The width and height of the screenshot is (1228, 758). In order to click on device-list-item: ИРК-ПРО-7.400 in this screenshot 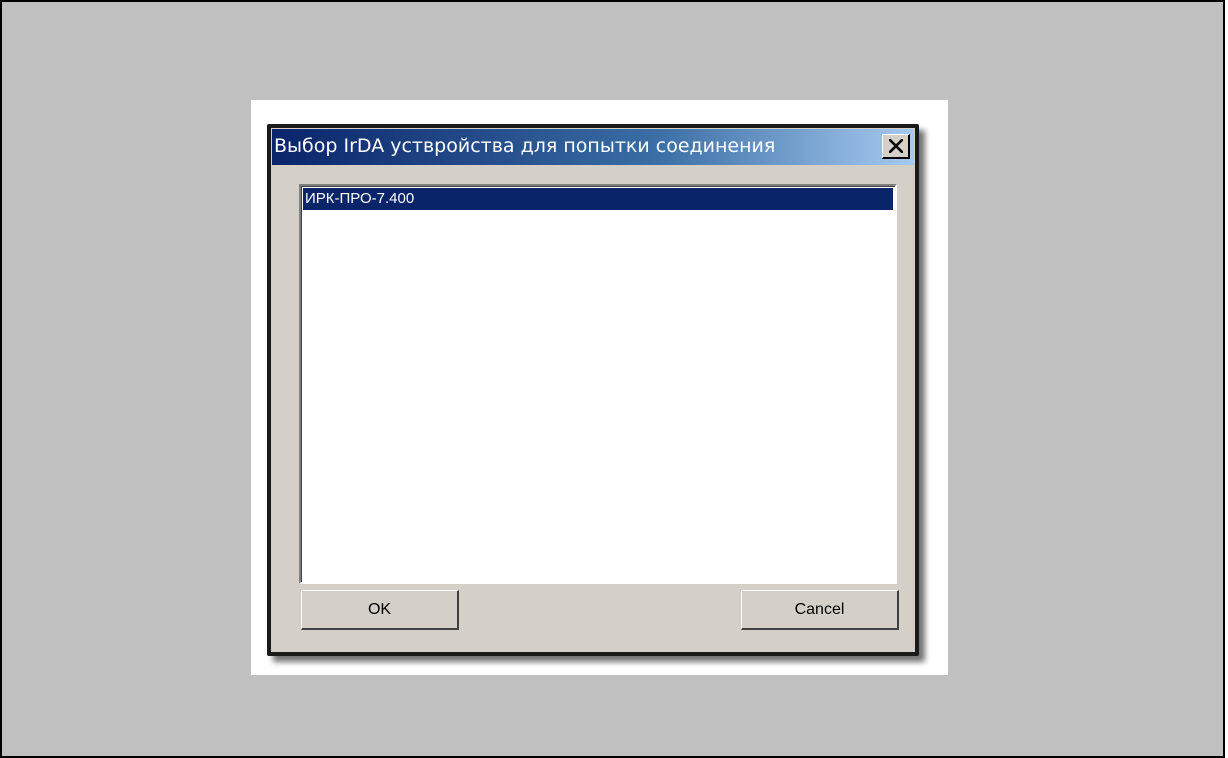, I will do `click(598, 199)`.